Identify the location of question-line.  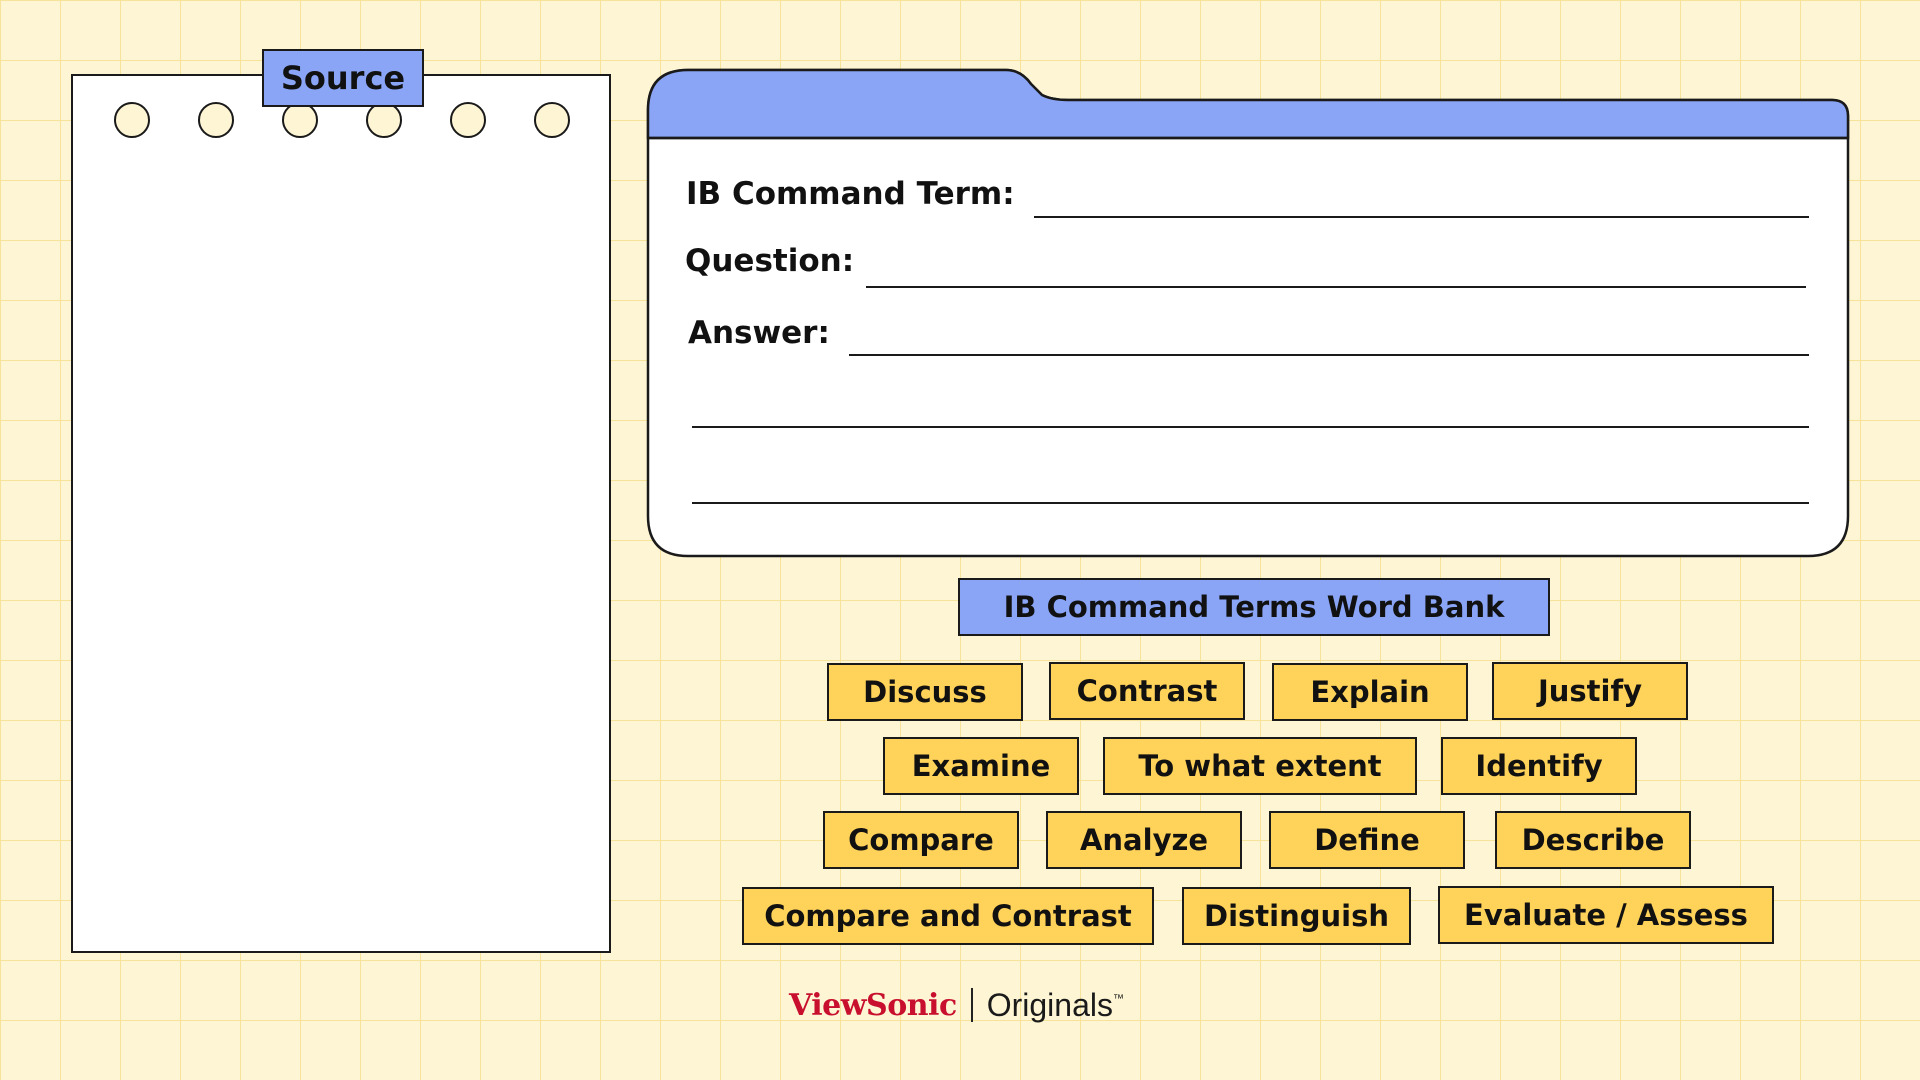
(1336, 287).